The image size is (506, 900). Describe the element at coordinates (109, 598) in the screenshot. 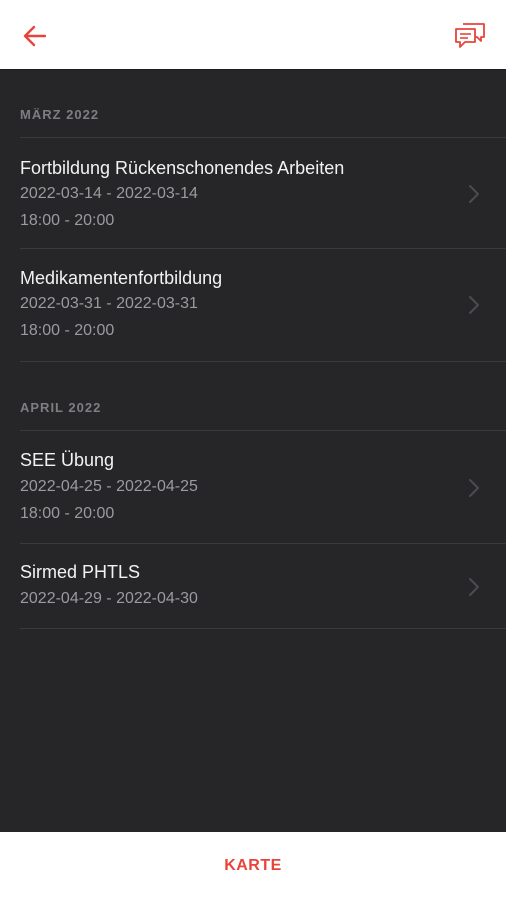

I see `event-dates: 2022-04-29 - 2022-04-30` at that location.